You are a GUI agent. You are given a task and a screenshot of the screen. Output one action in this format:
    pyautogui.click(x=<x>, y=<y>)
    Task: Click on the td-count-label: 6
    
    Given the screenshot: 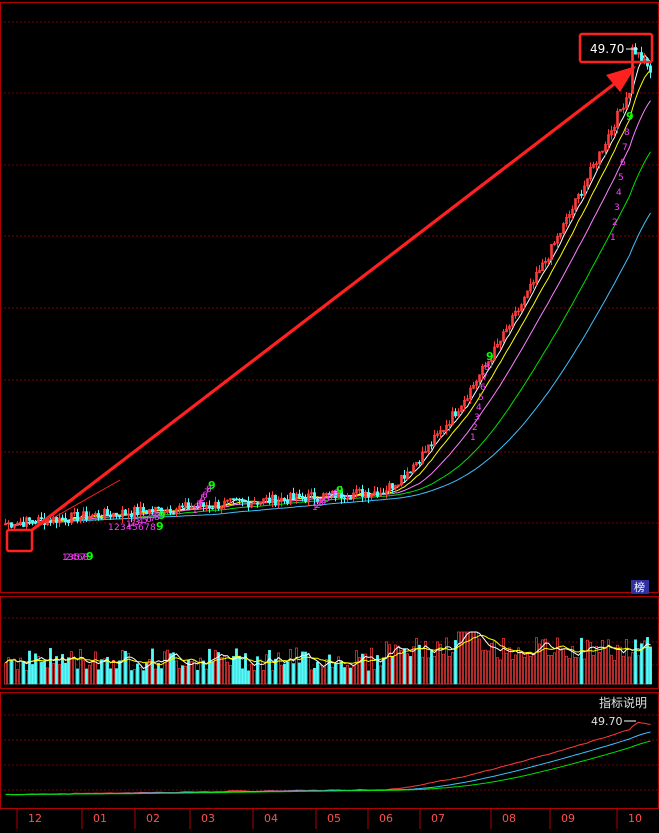 What is the action you would take?
    pyautogui.click(x=623, y=163)
    